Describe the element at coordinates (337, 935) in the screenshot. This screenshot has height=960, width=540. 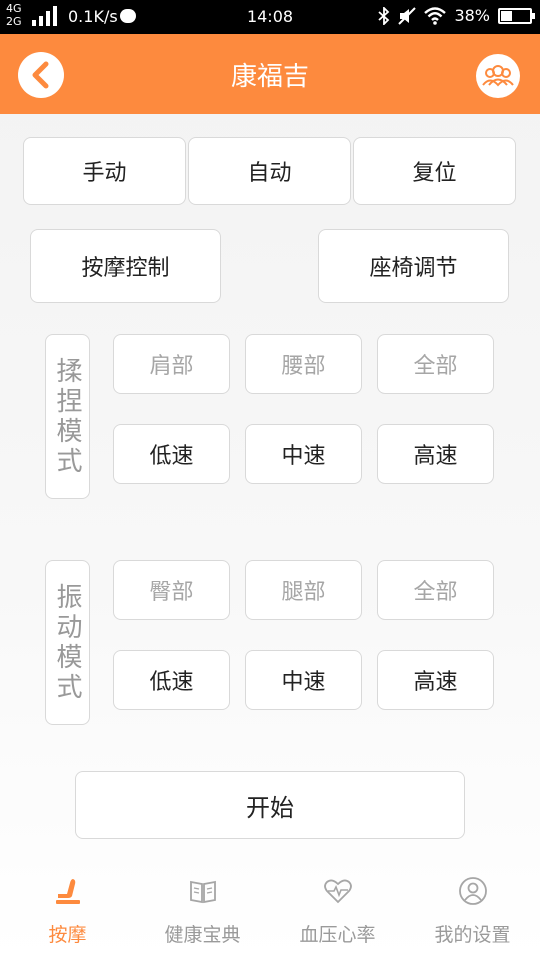
I see `tab-blood-pressure-label: 血压心率` at that location.